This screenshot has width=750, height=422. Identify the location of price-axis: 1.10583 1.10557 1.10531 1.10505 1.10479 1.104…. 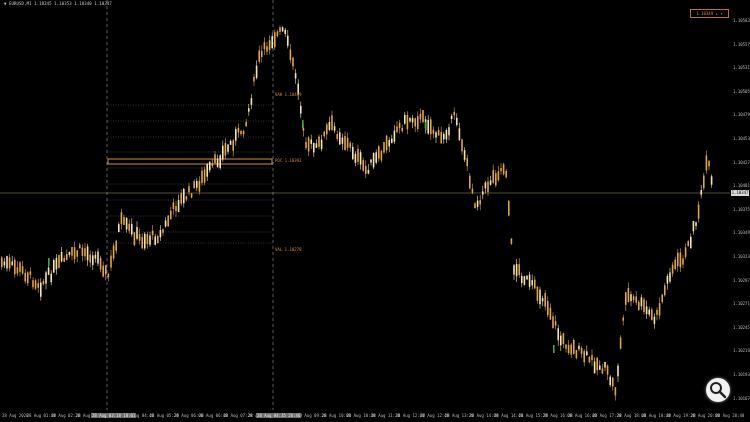
(740, 205).